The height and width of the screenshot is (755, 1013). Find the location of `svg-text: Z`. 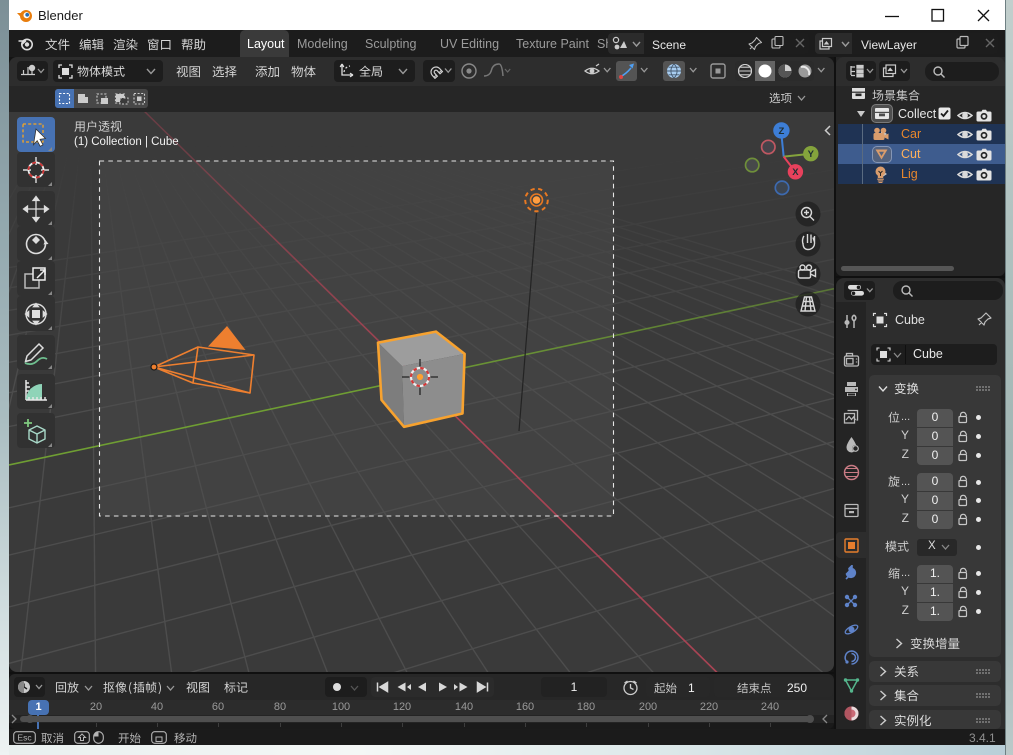

svg-text: Z is located at coordinates (781, 131).